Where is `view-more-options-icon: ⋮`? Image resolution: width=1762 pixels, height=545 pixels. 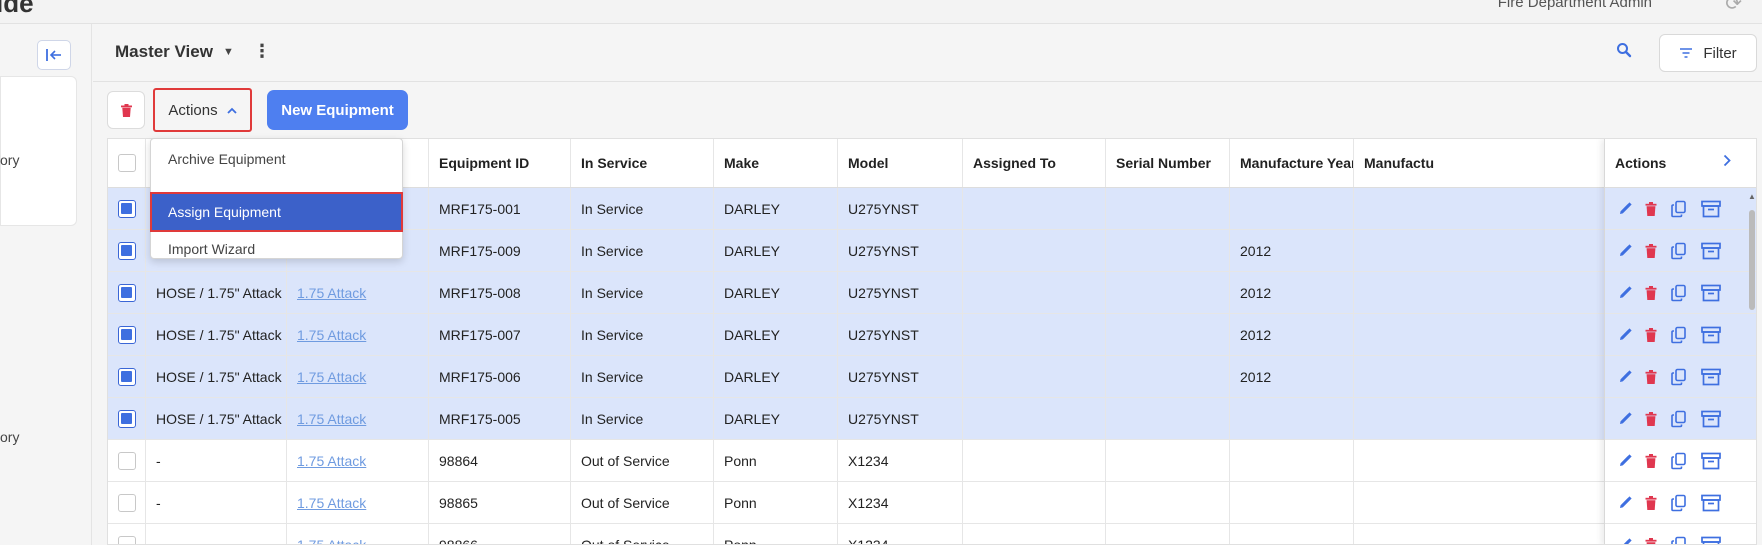 view-more-options-icon: ⋮ is located at coordinates (262, 51).